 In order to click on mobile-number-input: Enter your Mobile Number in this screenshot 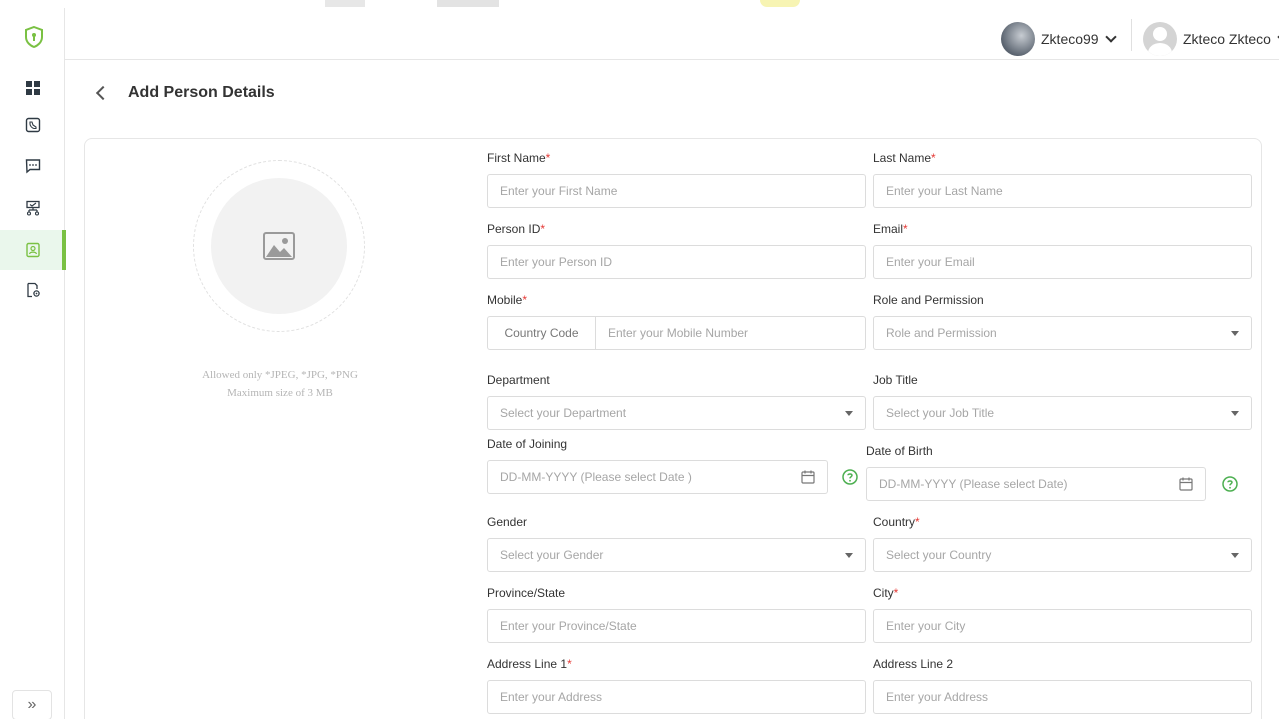, I will do `click(678, 333)`.